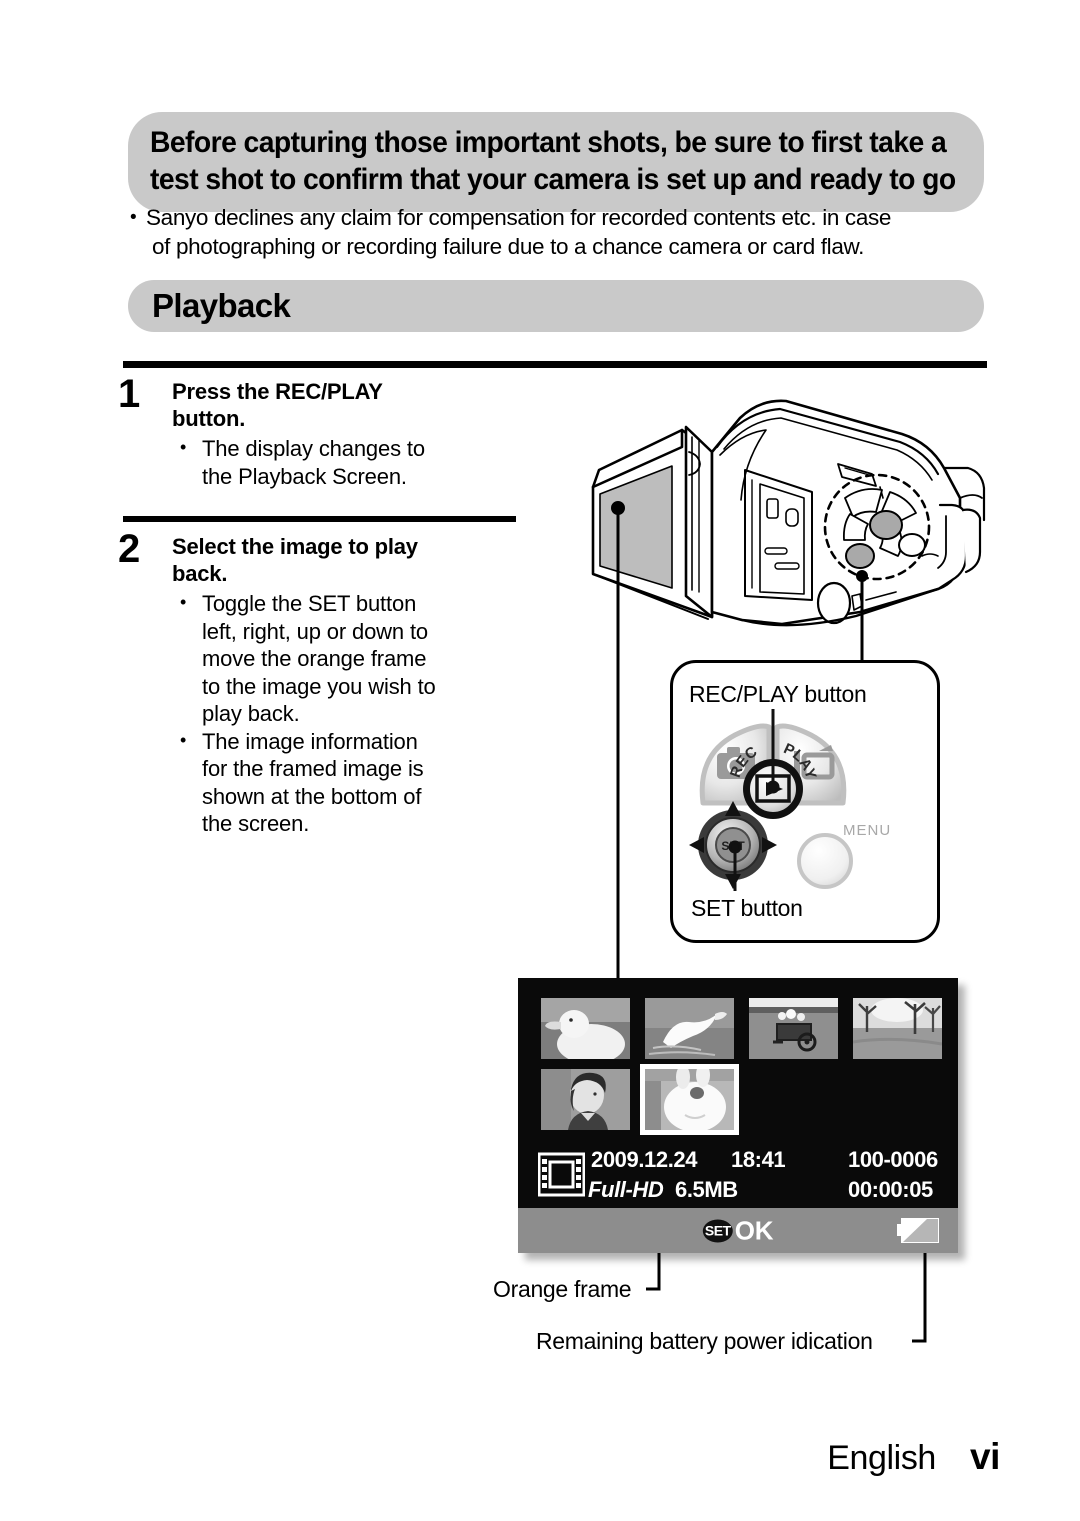 The width and height of the screenshot is (1080, 1521). What do you see at coordinates (626, 1189) in the screenshot?
I see `info-quality: Full-HD` at bounding box center [626, 1189].